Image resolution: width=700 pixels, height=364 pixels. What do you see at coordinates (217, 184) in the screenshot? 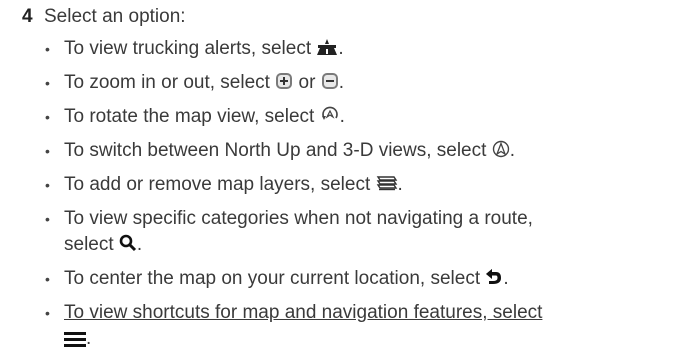
I see `option-text: To add or remove map layers, select` at bounding box center [217, 184].